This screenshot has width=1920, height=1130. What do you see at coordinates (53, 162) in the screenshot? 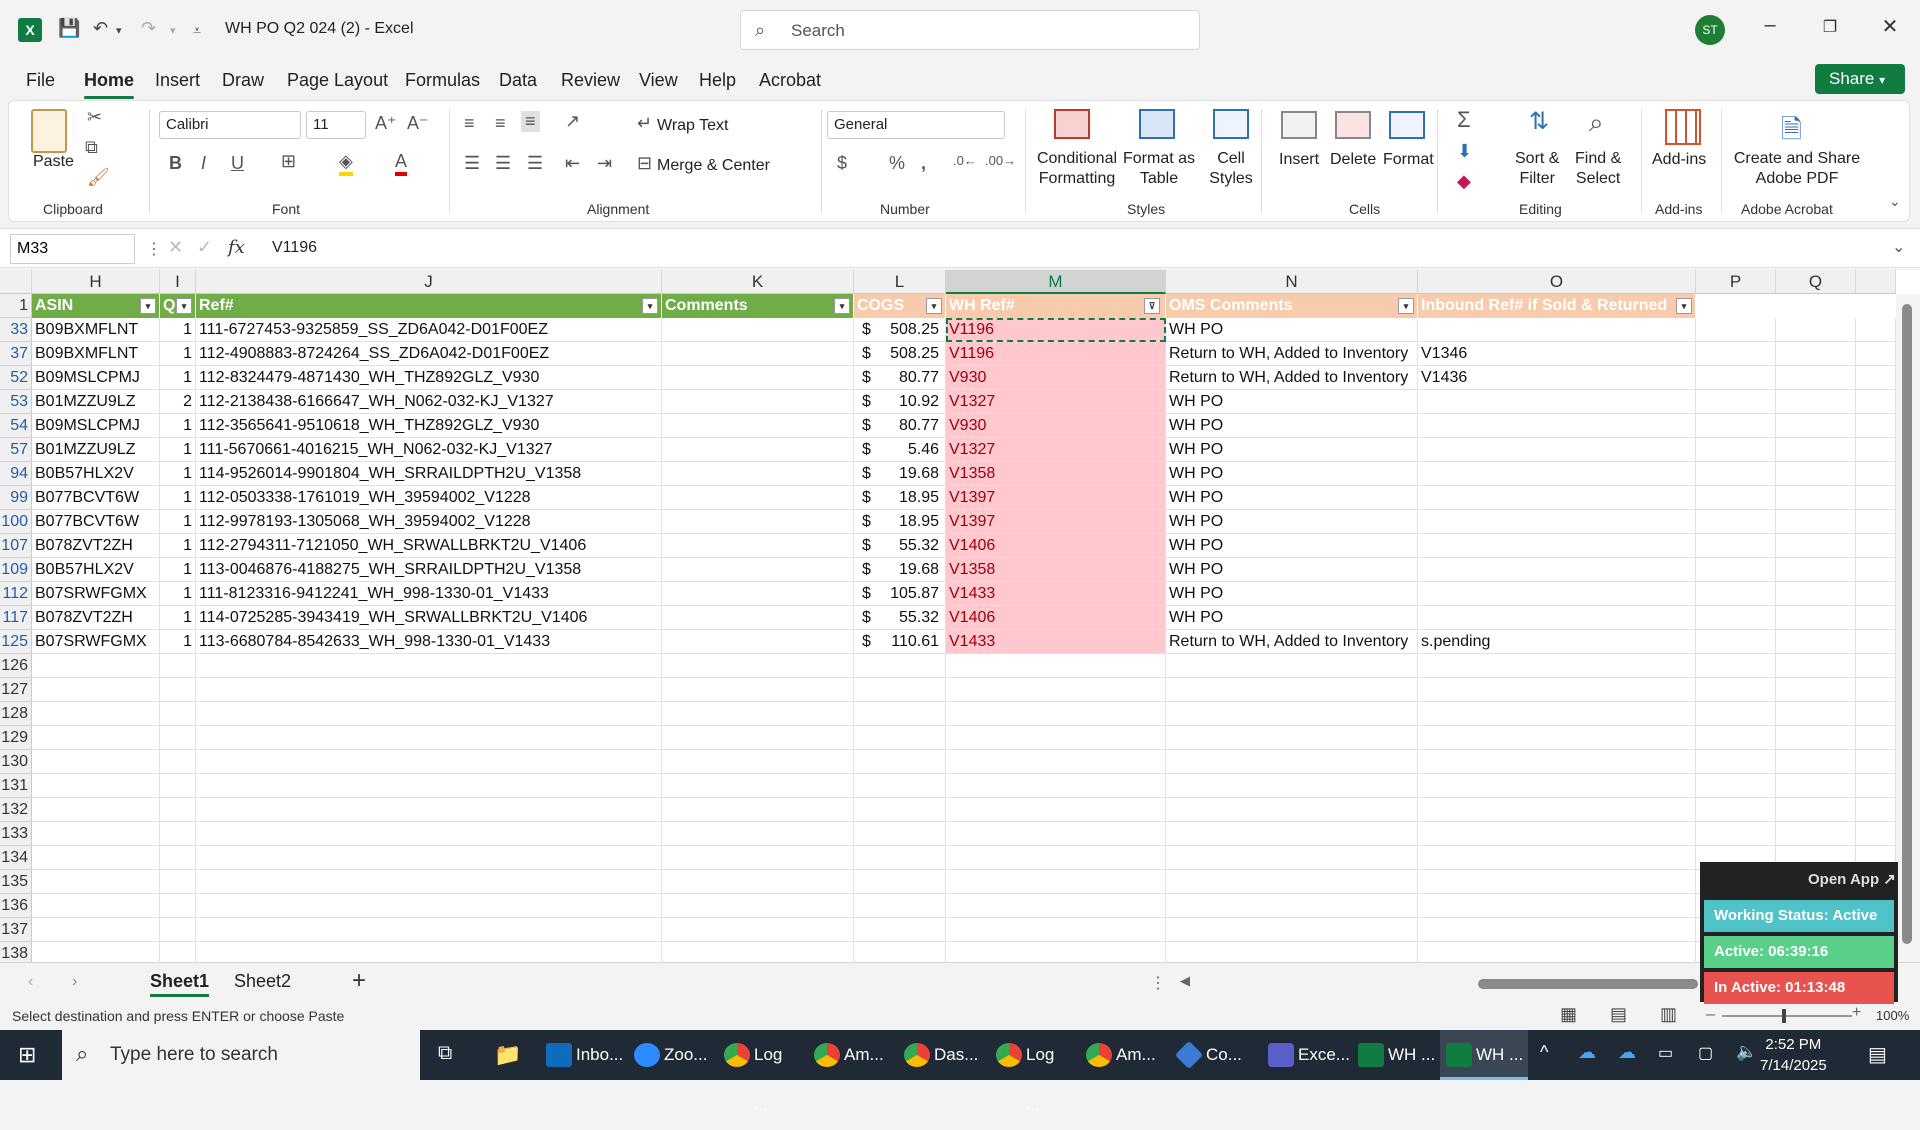
I see `paste-button: Paste` at bounding box center [53, 162].